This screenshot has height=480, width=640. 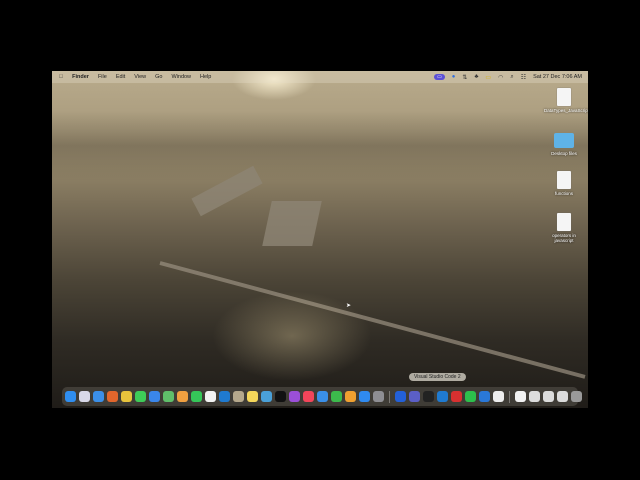 What do you see at coordinates (564, 238) in the screenshot?
I see `desktop-icon-label: operators in javascript` at bounding box center [564, 238].